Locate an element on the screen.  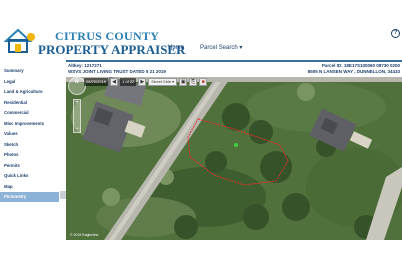
sidebar-item-map: Map is located at coordinates (29, 186).